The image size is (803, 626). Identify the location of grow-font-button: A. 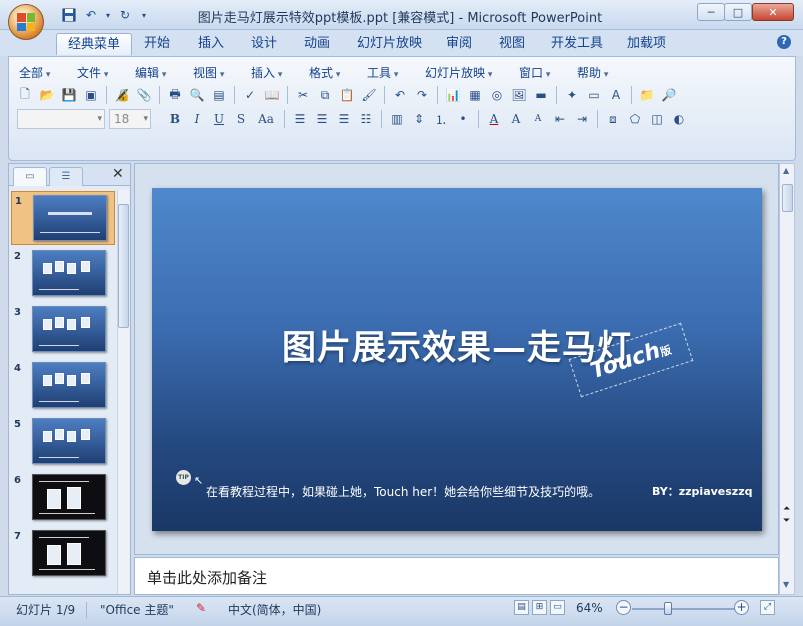
(516, 119).